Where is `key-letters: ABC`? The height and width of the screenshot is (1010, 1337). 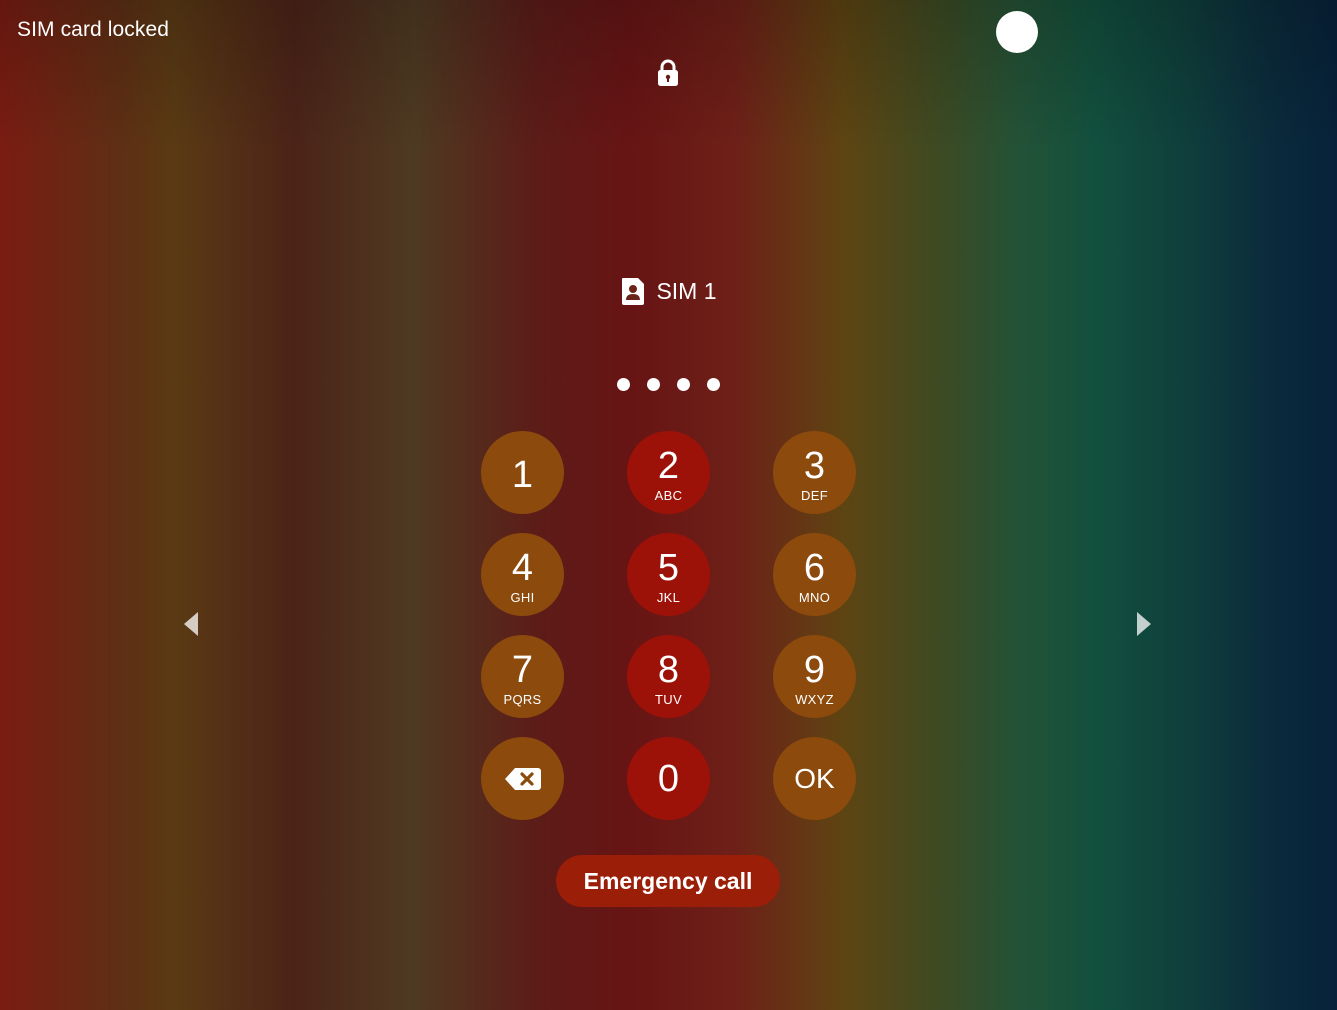
key-letters: ABC is located at coordinates (668, 495).